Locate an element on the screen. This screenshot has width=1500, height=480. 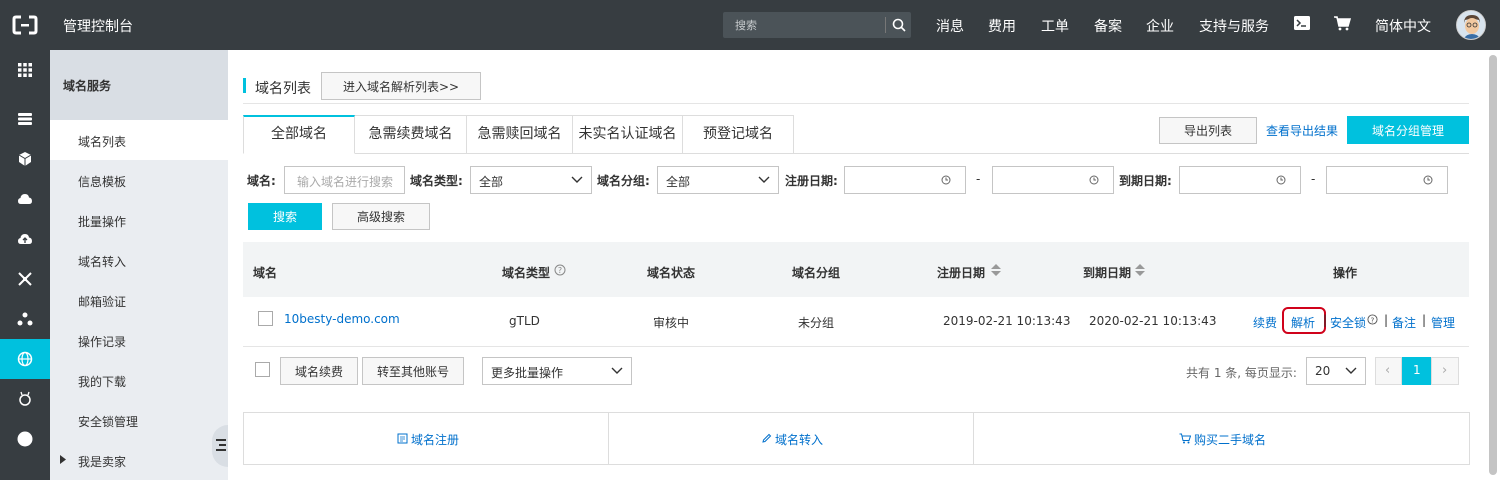
group-manage-button: 域名分组管理 is located at coordinates (1408, 130).